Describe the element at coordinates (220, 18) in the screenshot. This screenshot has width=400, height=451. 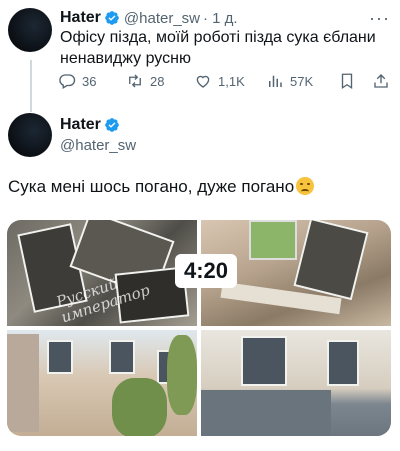
I see `tweet-time: · 1 д.` at that location.